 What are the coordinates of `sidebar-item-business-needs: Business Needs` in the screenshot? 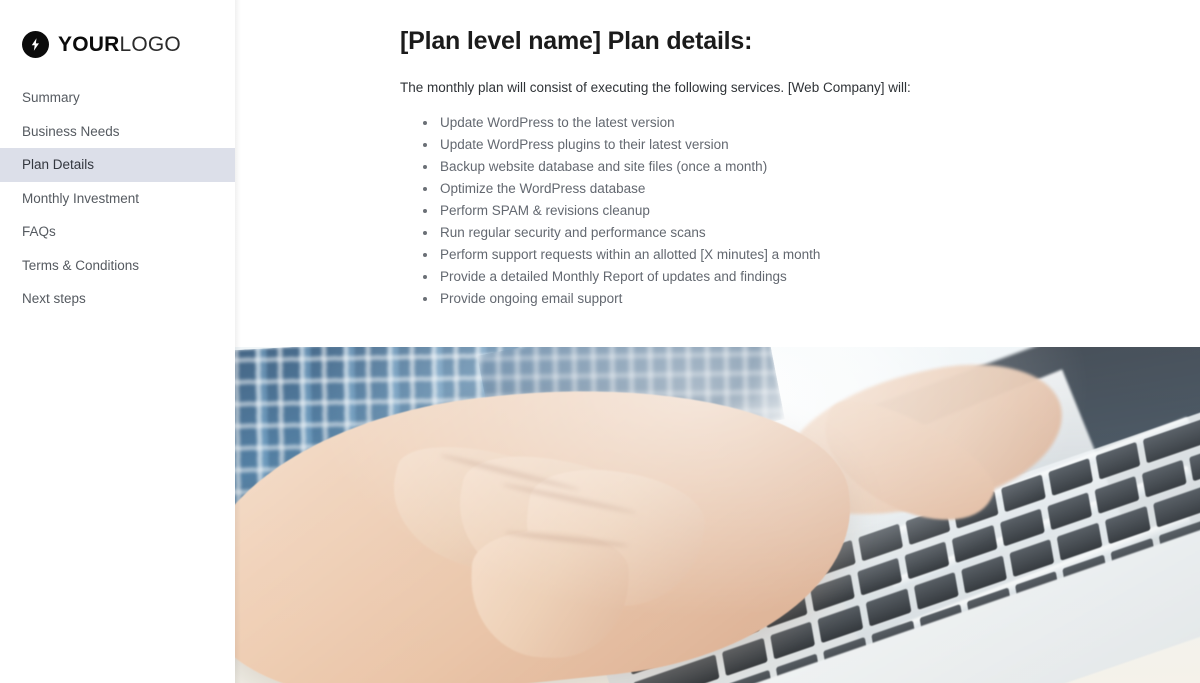 It's located at (117, 132).